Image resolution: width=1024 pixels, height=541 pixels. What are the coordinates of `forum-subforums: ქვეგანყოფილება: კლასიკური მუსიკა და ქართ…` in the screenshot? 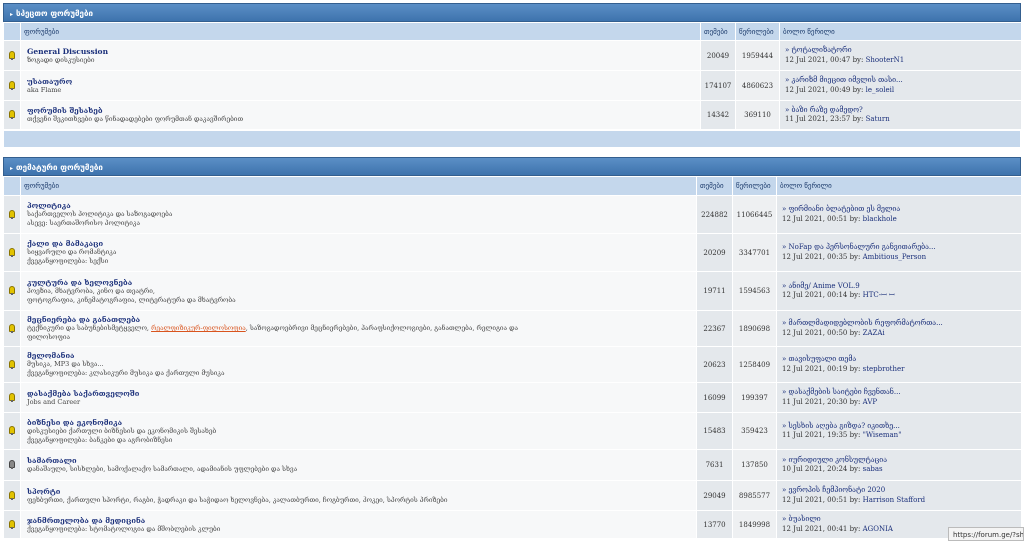 It's located at (358, 373).